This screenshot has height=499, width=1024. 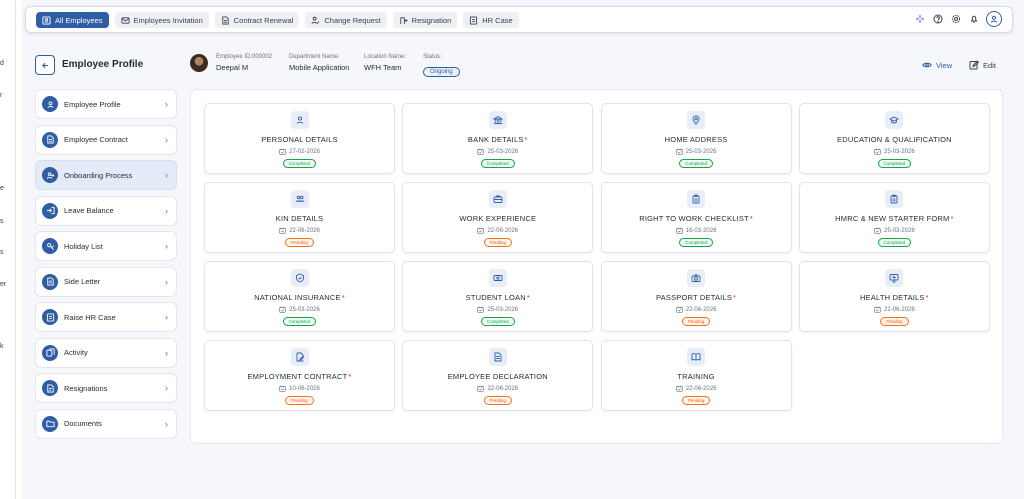 I want to click on clipboard-icon, so click(x=696, y=199).